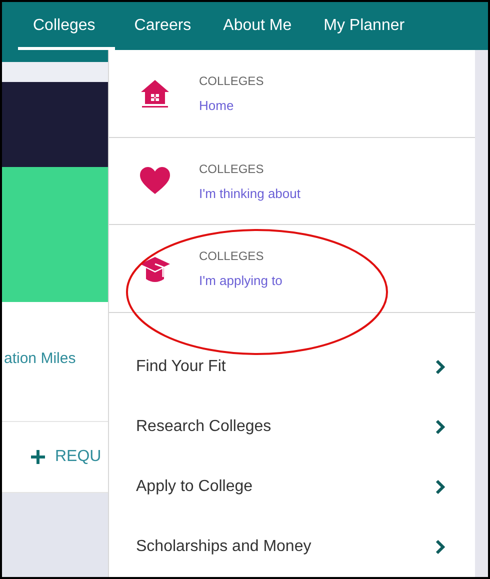  I want to click on menu-item: Apply to College, so click(292, 487).